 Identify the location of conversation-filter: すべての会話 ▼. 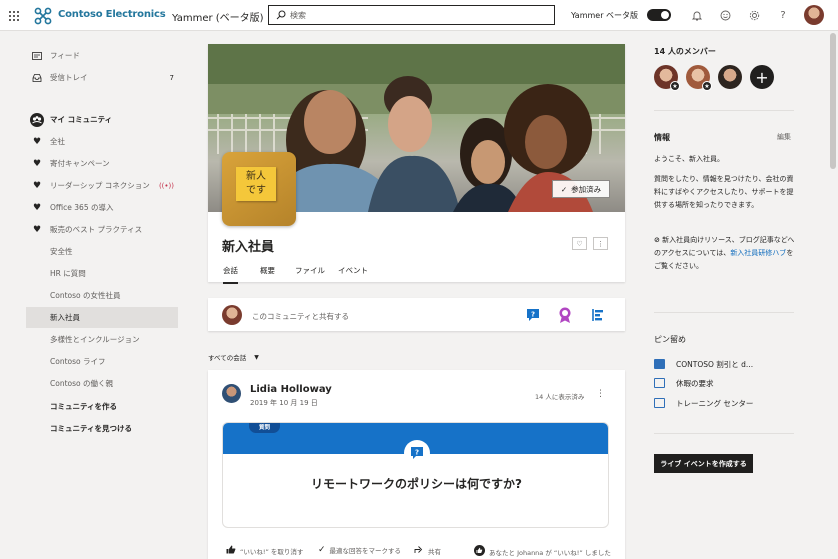
(233, 357).